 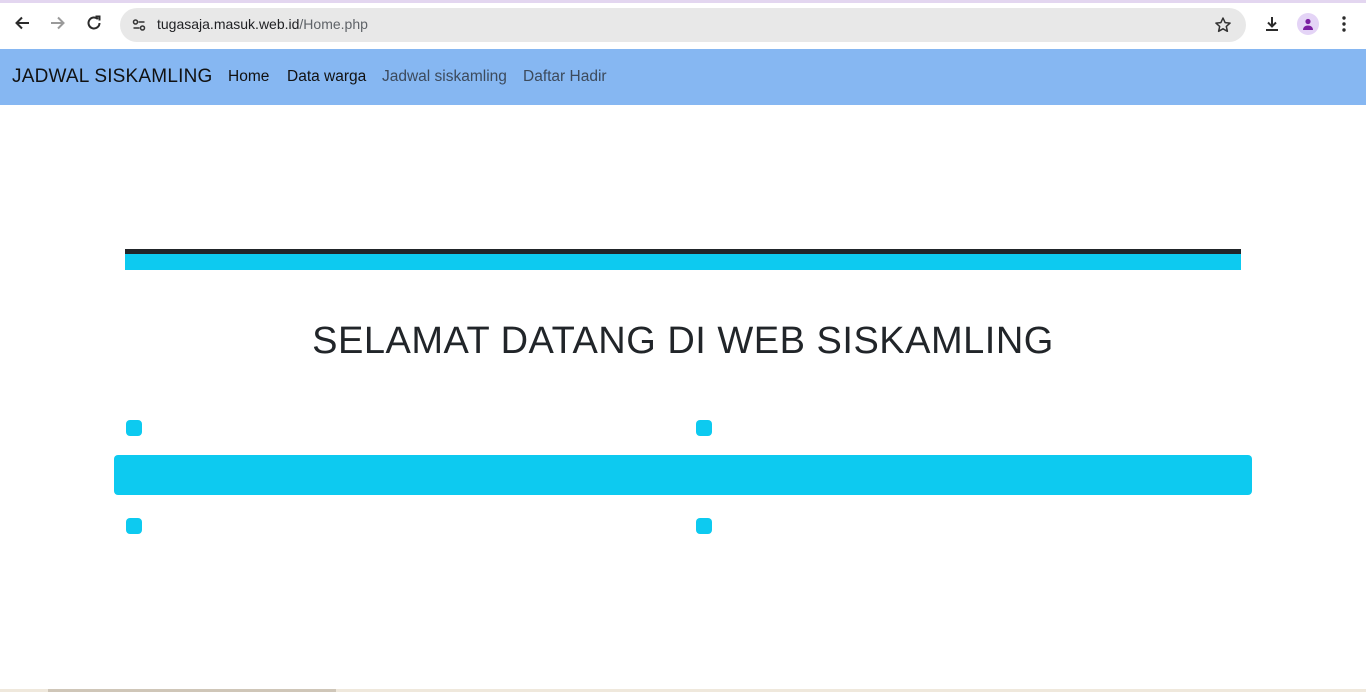 What do you see at coordinates (683, 341) in the screenshot?
I see `page-title: SELAMAT DATANG DI WEB SISKAMLING` at bounding box center [683, 341].